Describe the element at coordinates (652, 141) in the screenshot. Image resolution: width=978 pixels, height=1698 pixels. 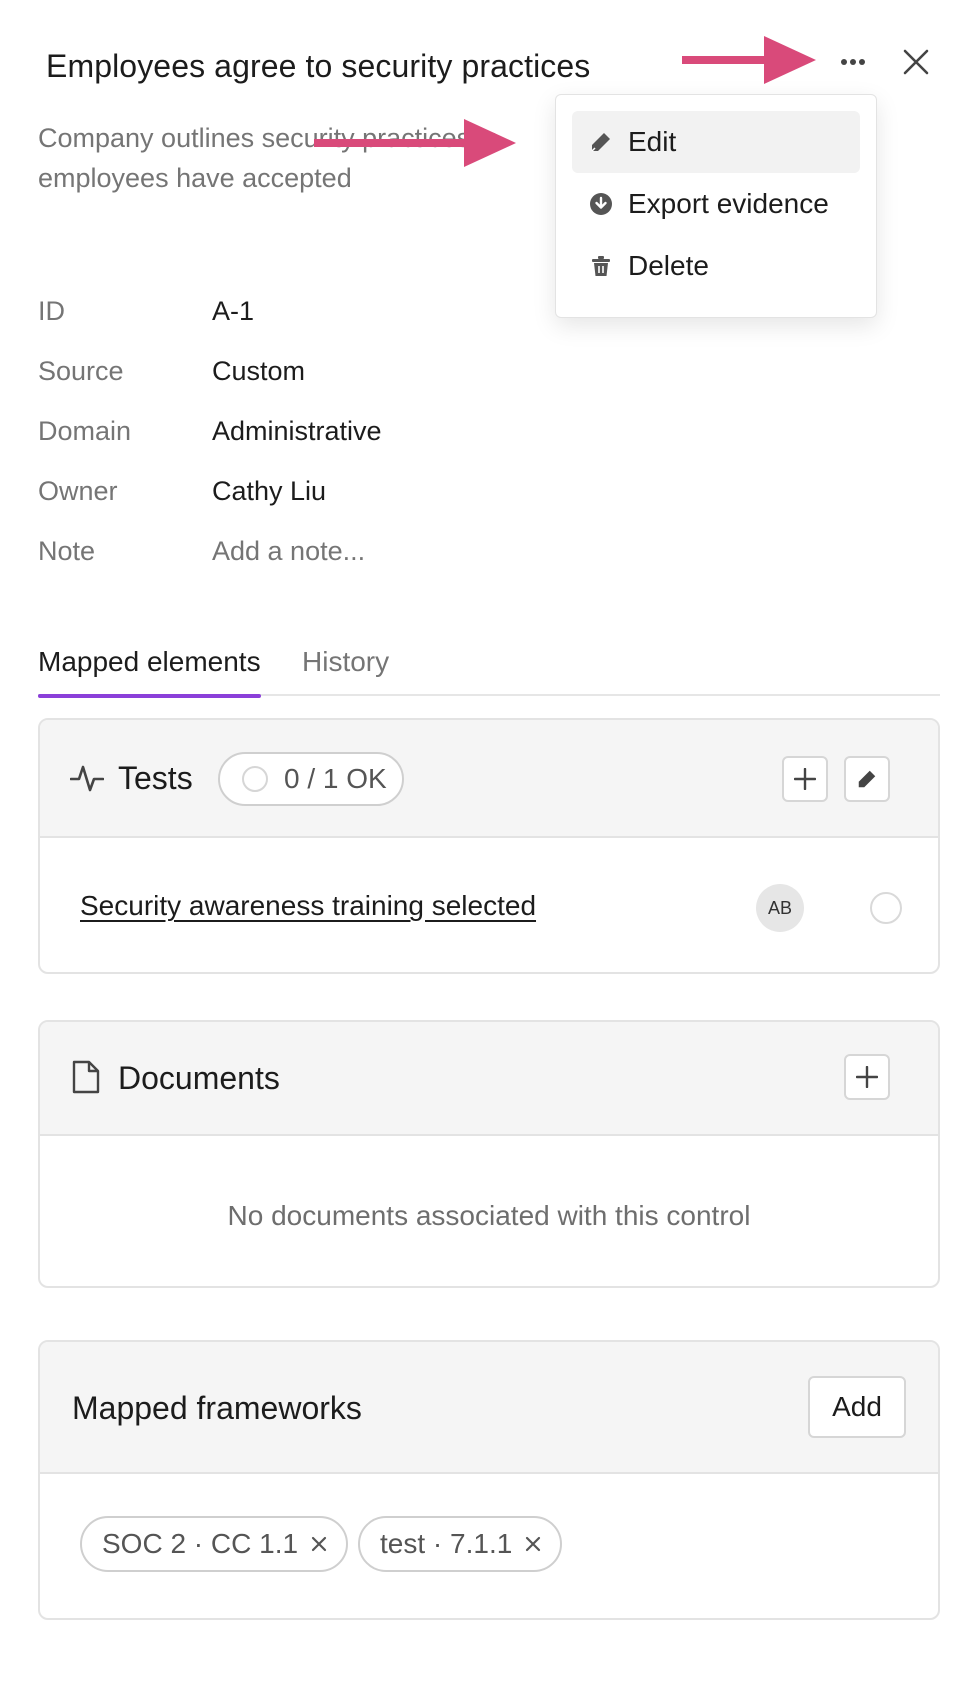
I see `menu-item-label: Edit` at that location.